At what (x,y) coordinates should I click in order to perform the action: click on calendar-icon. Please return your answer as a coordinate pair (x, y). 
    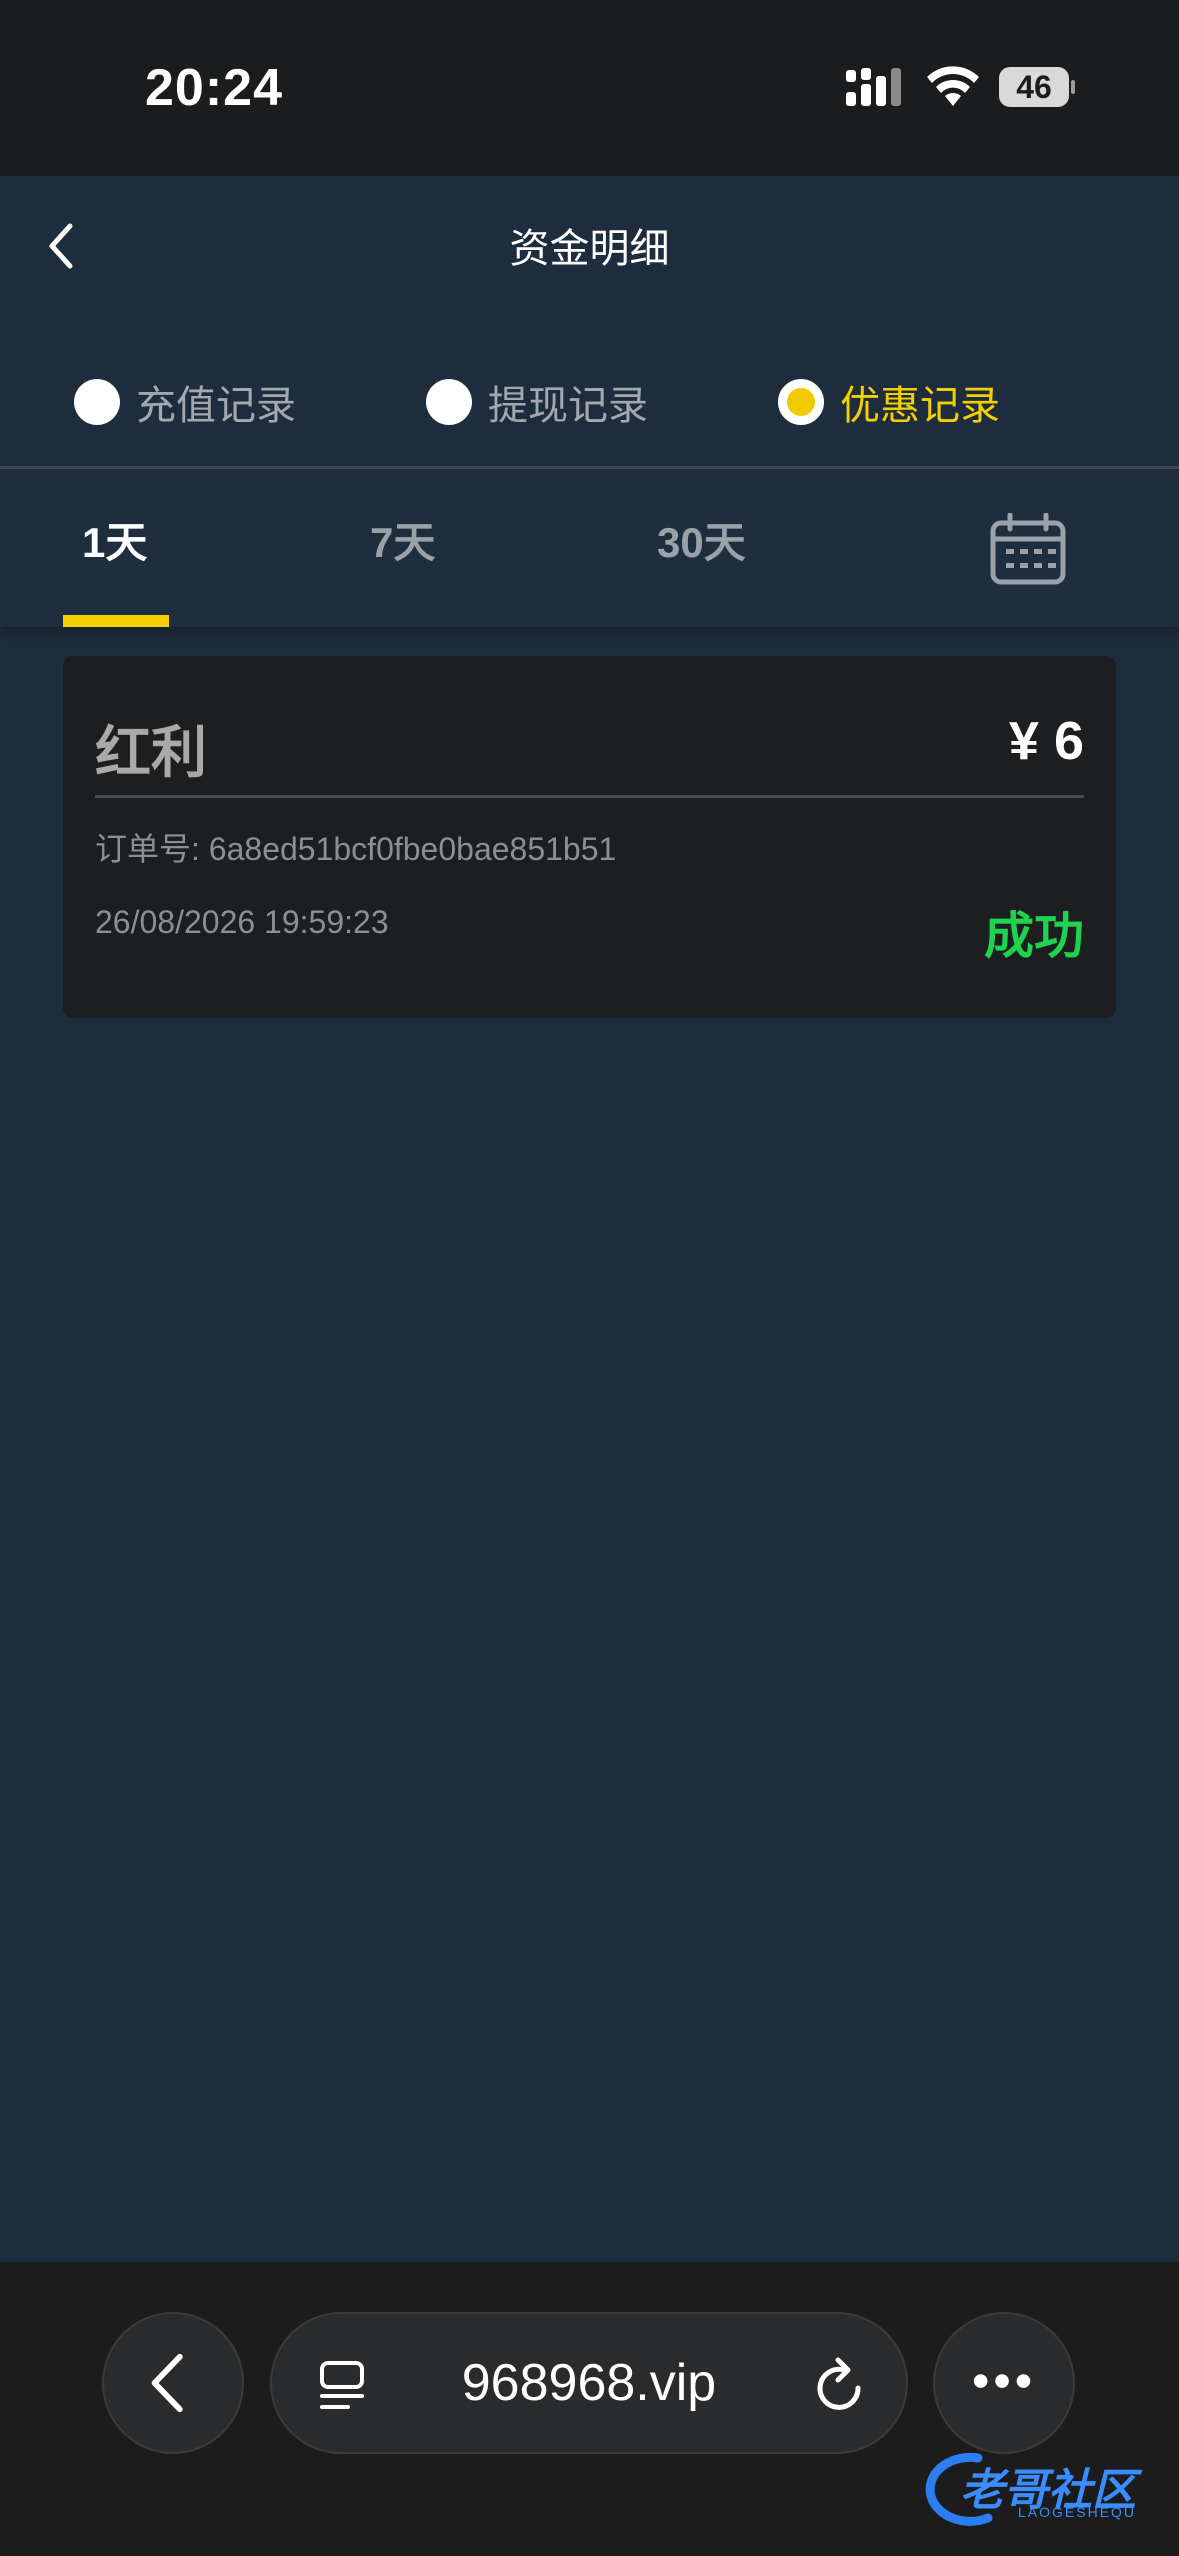
    Looking at the image, I should click on (1028, 549).